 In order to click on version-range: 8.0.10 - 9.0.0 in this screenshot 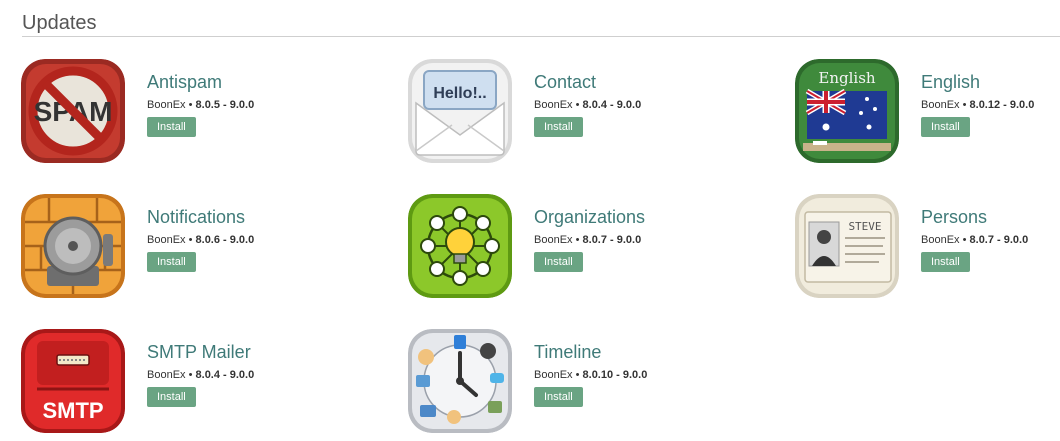, I will do `click(615, 375)`.